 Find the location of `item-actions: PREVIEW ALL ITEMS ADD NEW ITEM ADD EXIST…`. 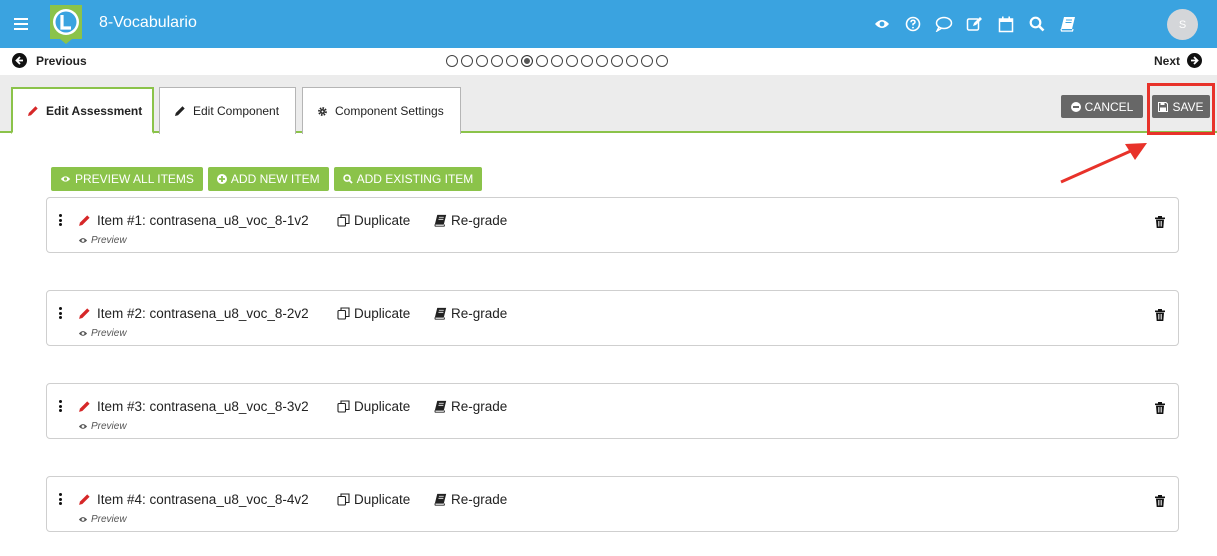

item-actions: PREVIEW ALL ITEMS ADD NEW ITEM ADD EXIST… is located at coordinates (269, 179).